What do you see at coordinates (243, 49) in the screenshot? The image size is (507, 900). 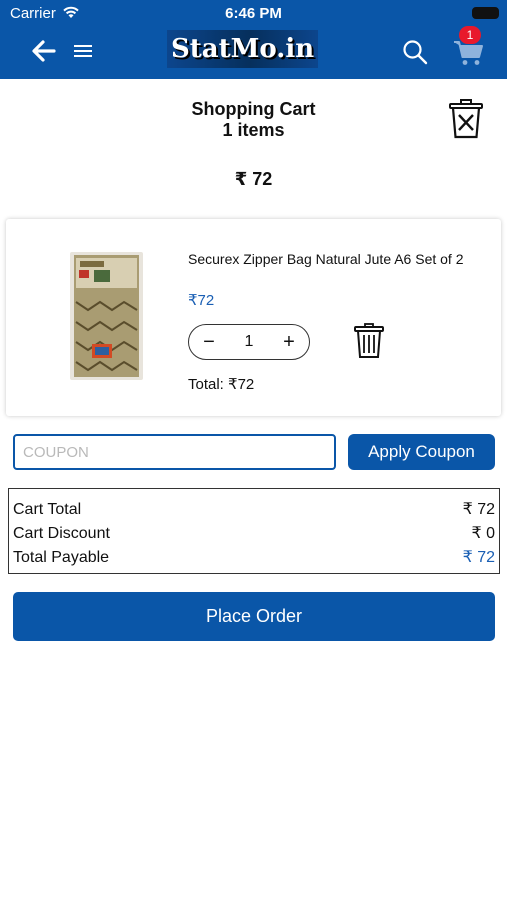 I see `statmo-logo: StatMo.in` at bounding box center [243, 49].